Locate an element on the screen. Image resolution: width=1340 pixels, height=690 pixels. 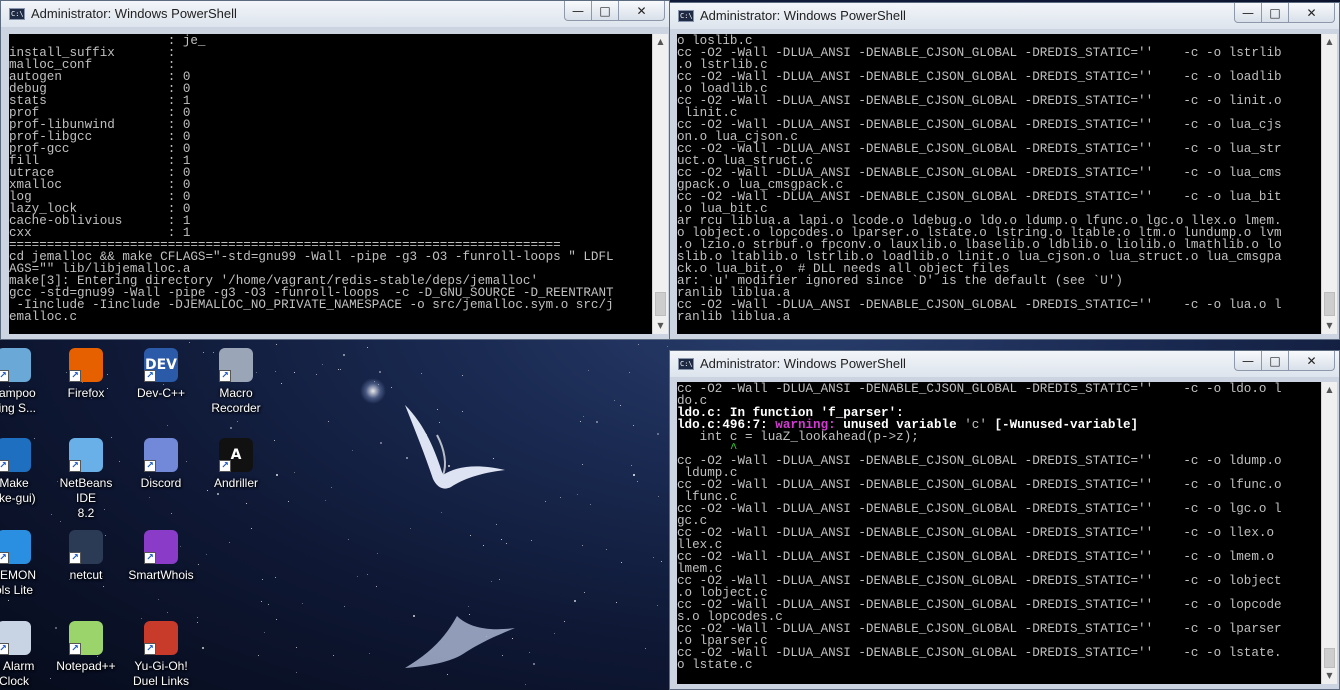
desktop-shortcut: ↗ Makeake-gui) is located at coordinates (26, 472).